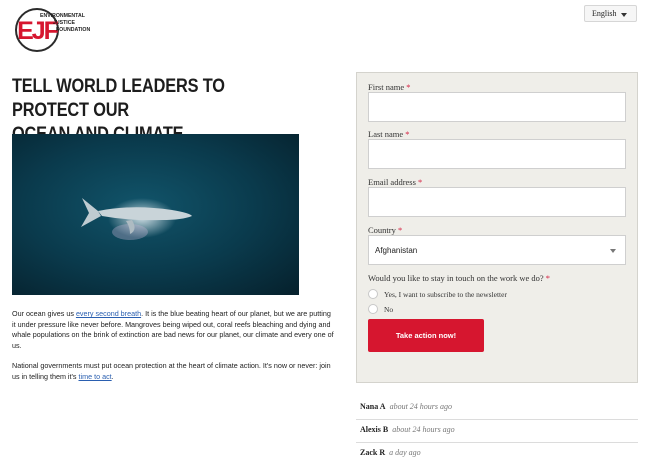 Image resolution: width=650 pixels, height=465 pixels. I want to click on signer-name: Nana A, so click(373, 406).